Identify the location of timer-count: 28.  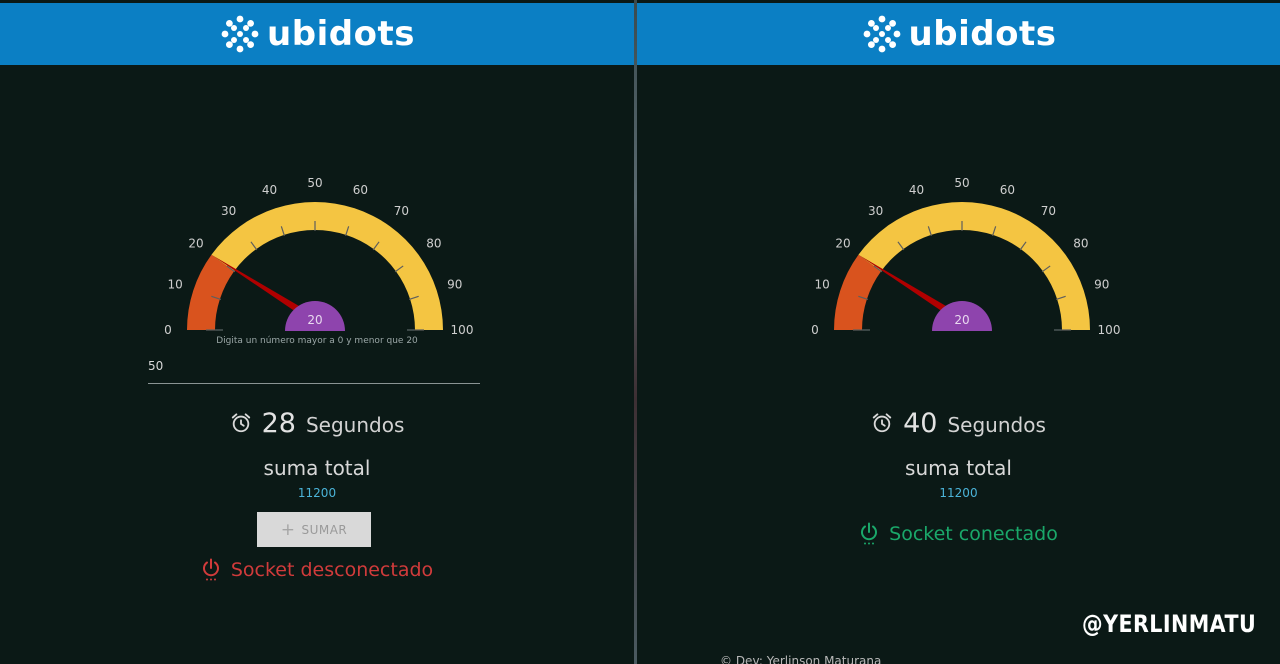
(278, 423).